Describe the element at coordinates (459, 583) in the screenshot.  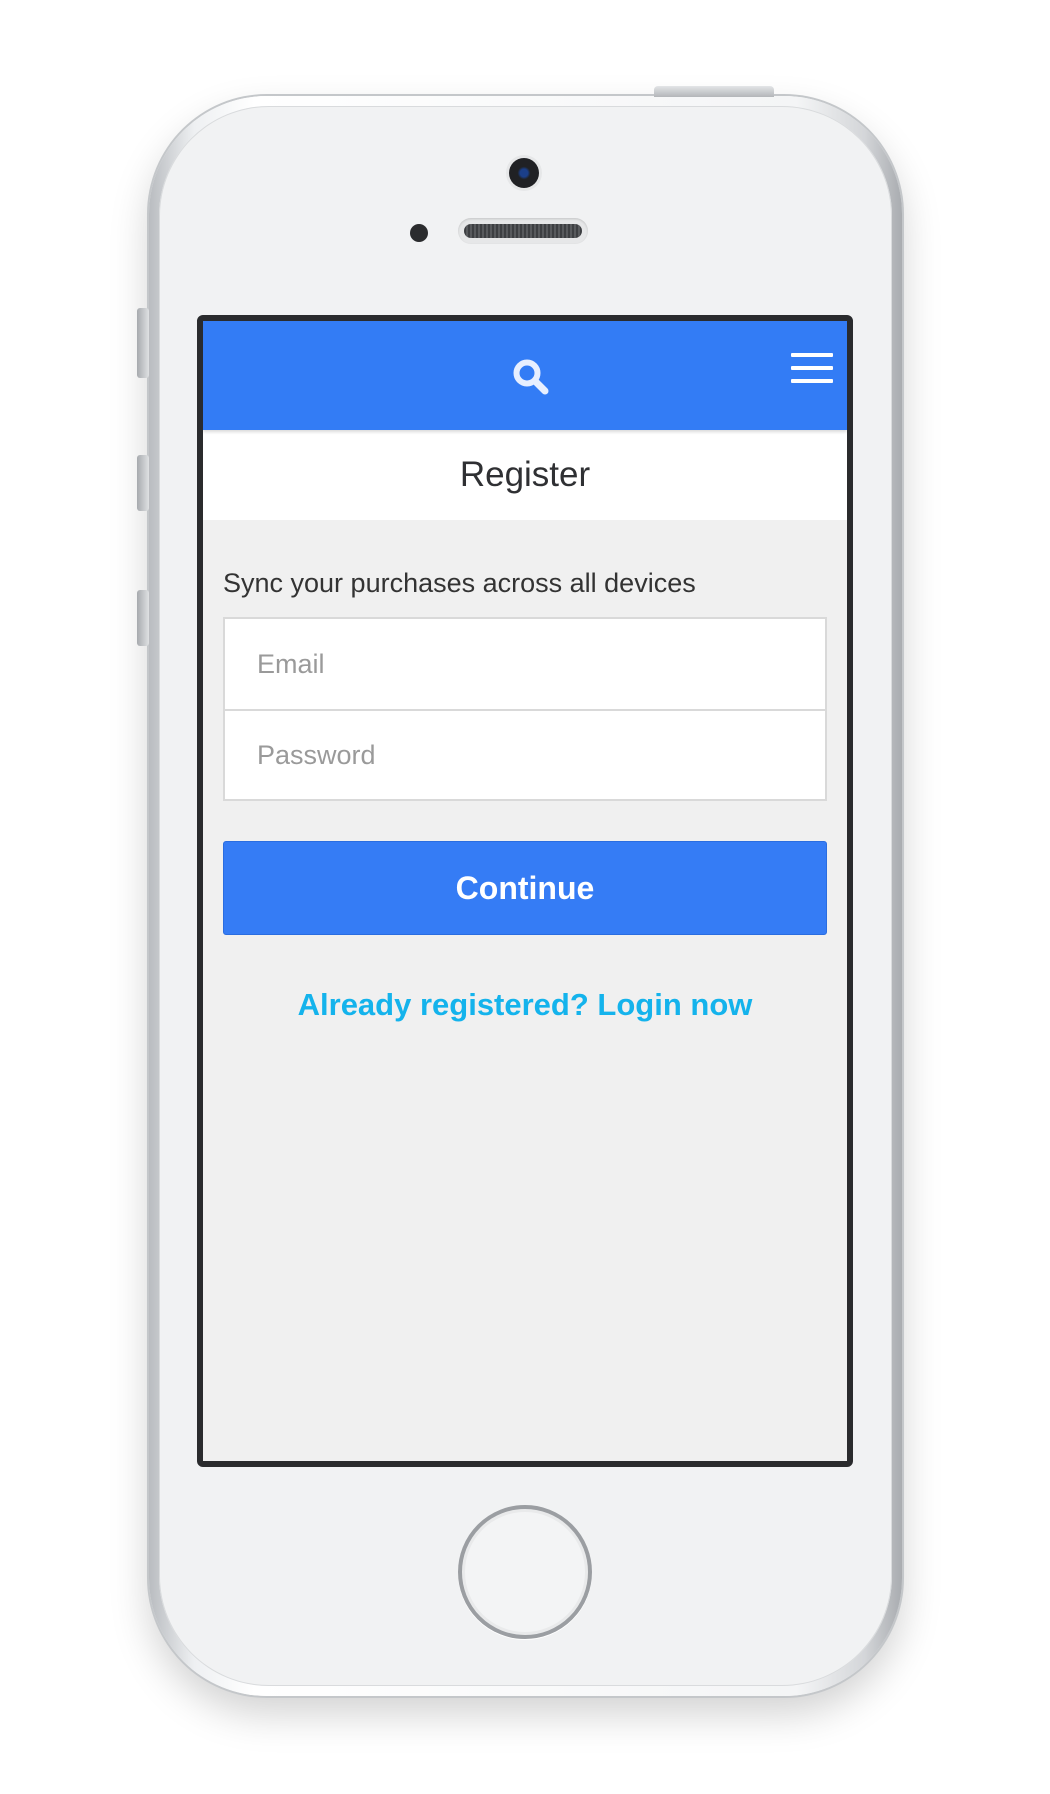
I see `form-subtitle: Sync your purchases across all devices` at that location.